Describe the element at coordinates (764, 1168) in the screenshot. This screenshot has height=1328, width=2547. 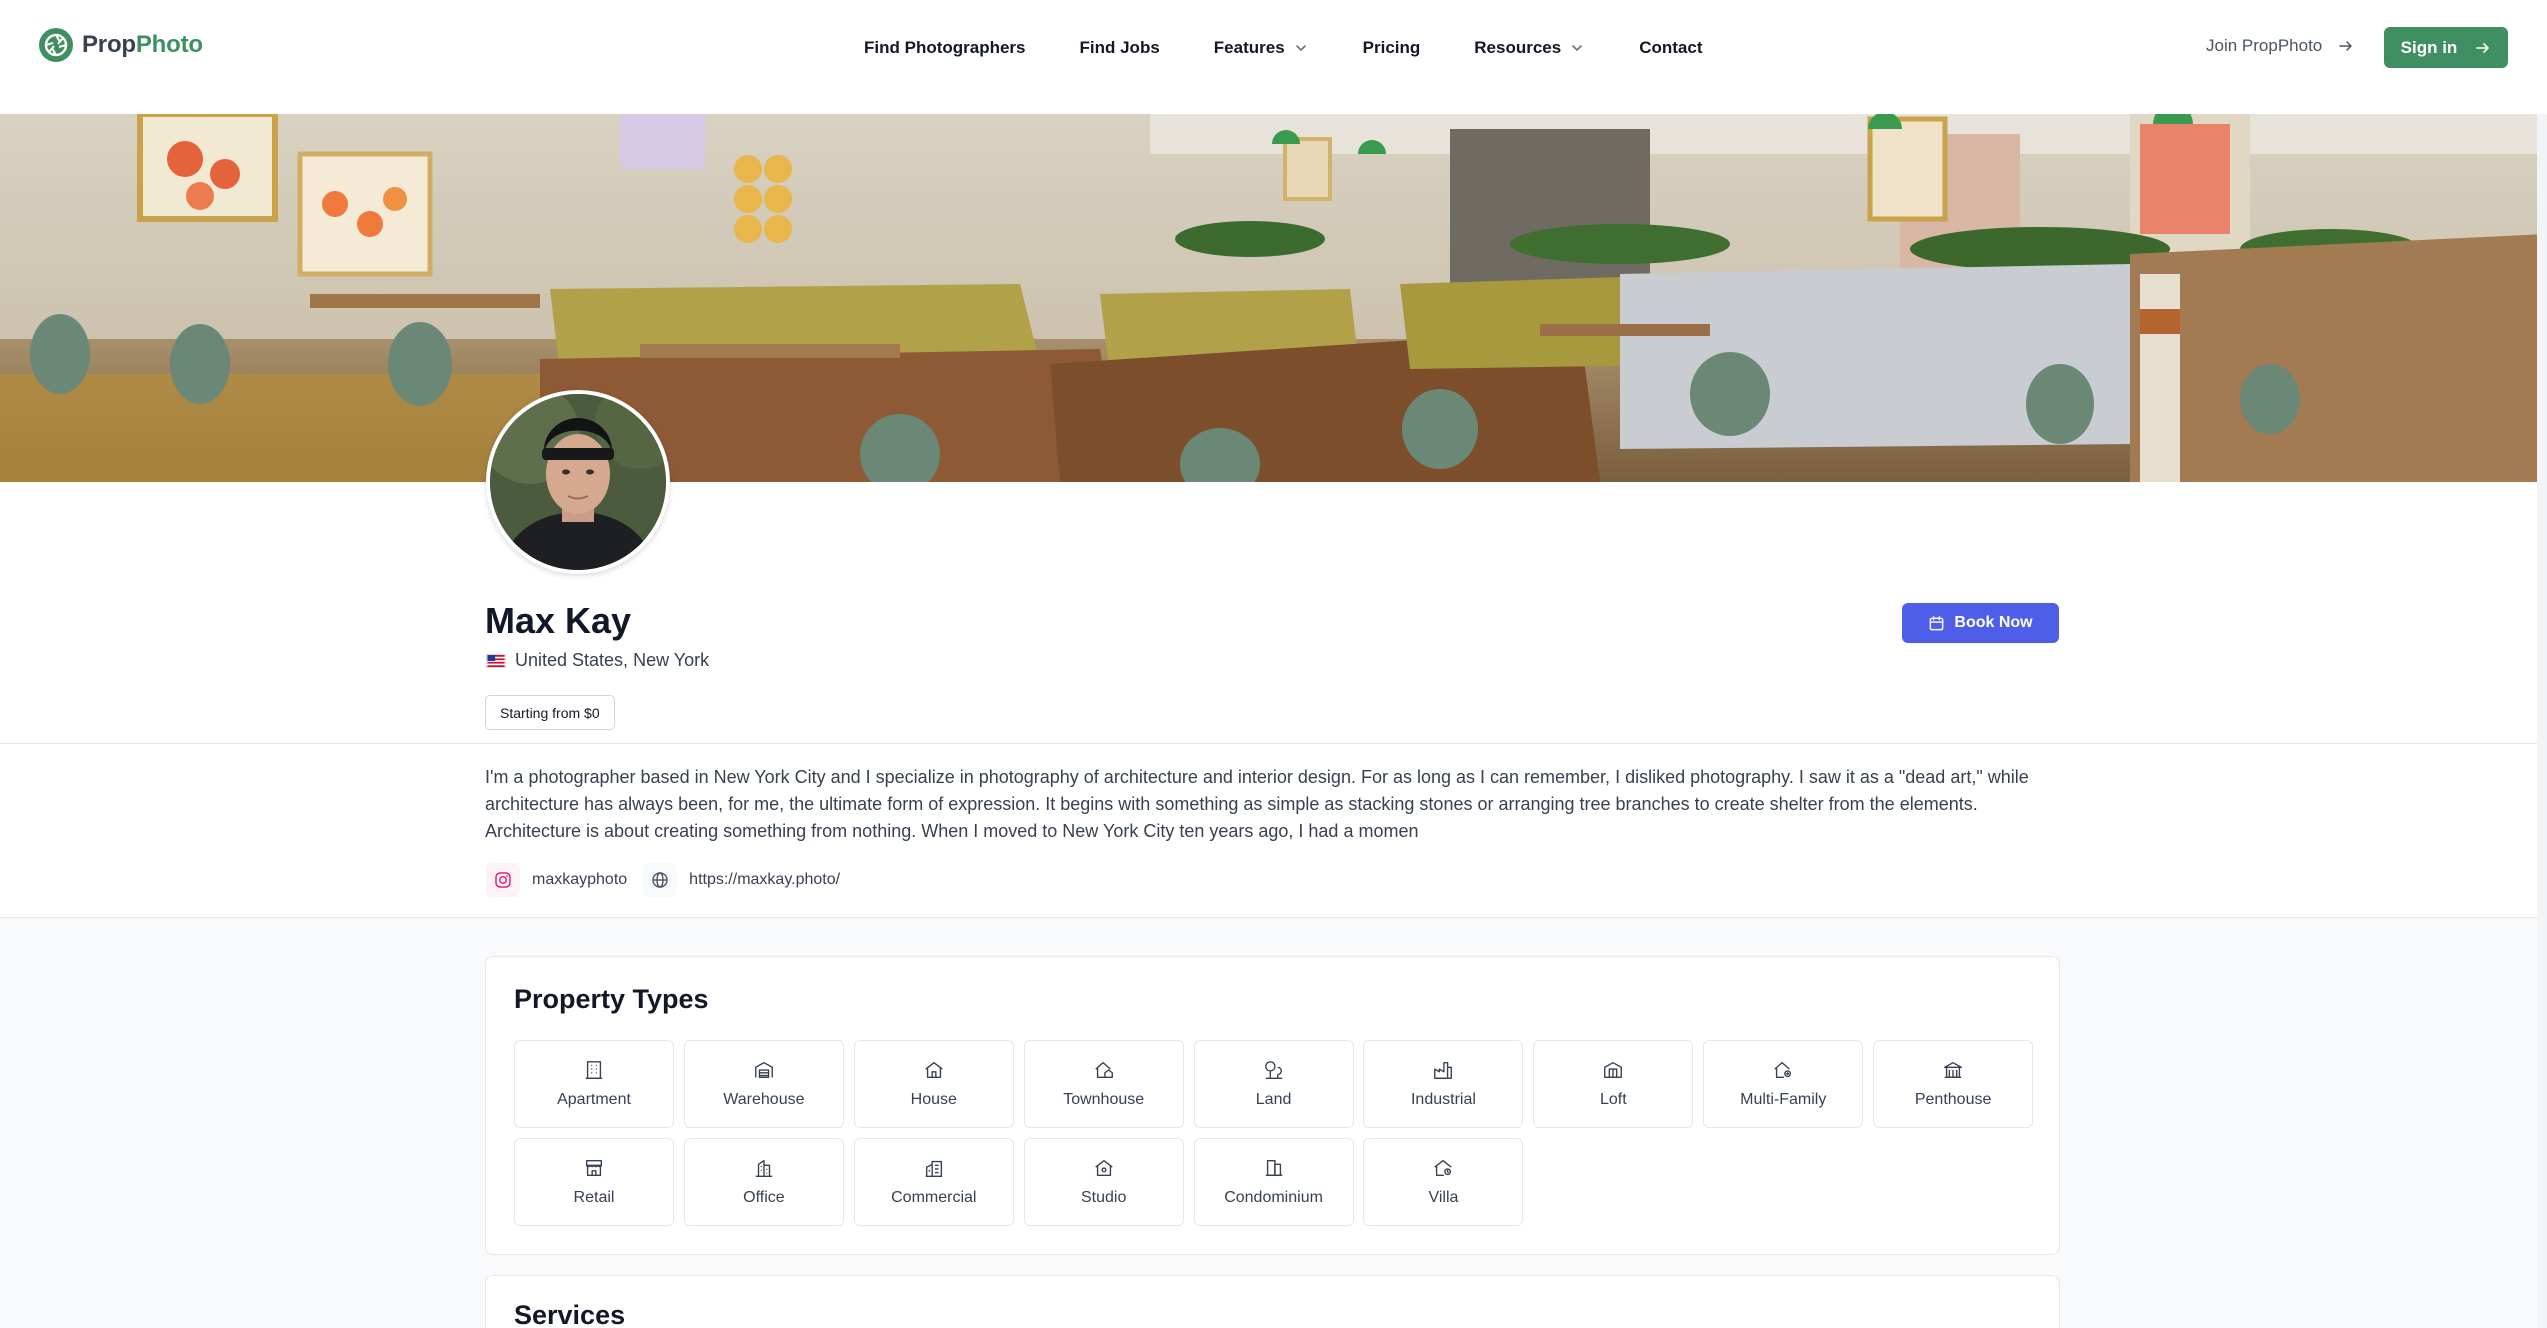
I see `office-building-icon` at that location.